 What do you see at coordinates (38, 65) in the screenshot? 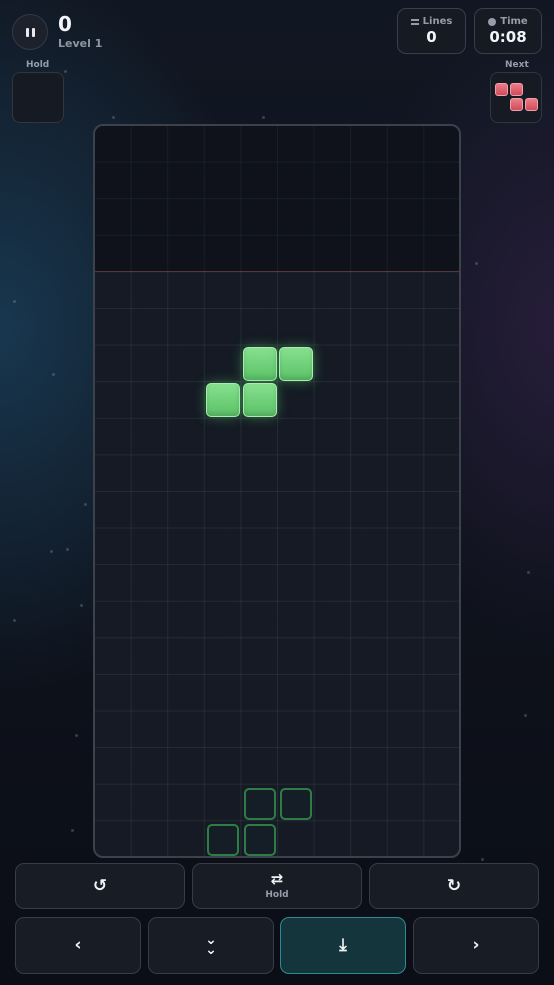
I see `hold-label: Hold` at bounding box center [38, 65].